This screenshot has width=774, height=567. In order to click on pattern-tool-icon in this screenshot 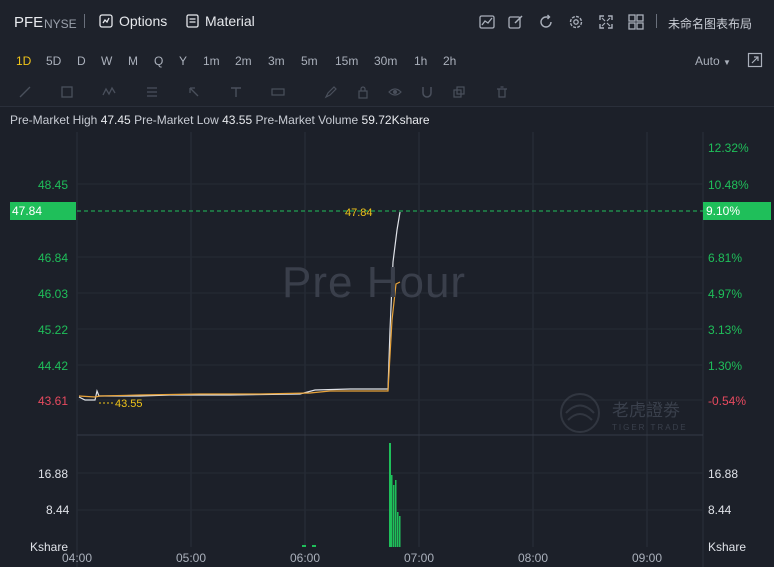, I will do `click(109, 92)`.